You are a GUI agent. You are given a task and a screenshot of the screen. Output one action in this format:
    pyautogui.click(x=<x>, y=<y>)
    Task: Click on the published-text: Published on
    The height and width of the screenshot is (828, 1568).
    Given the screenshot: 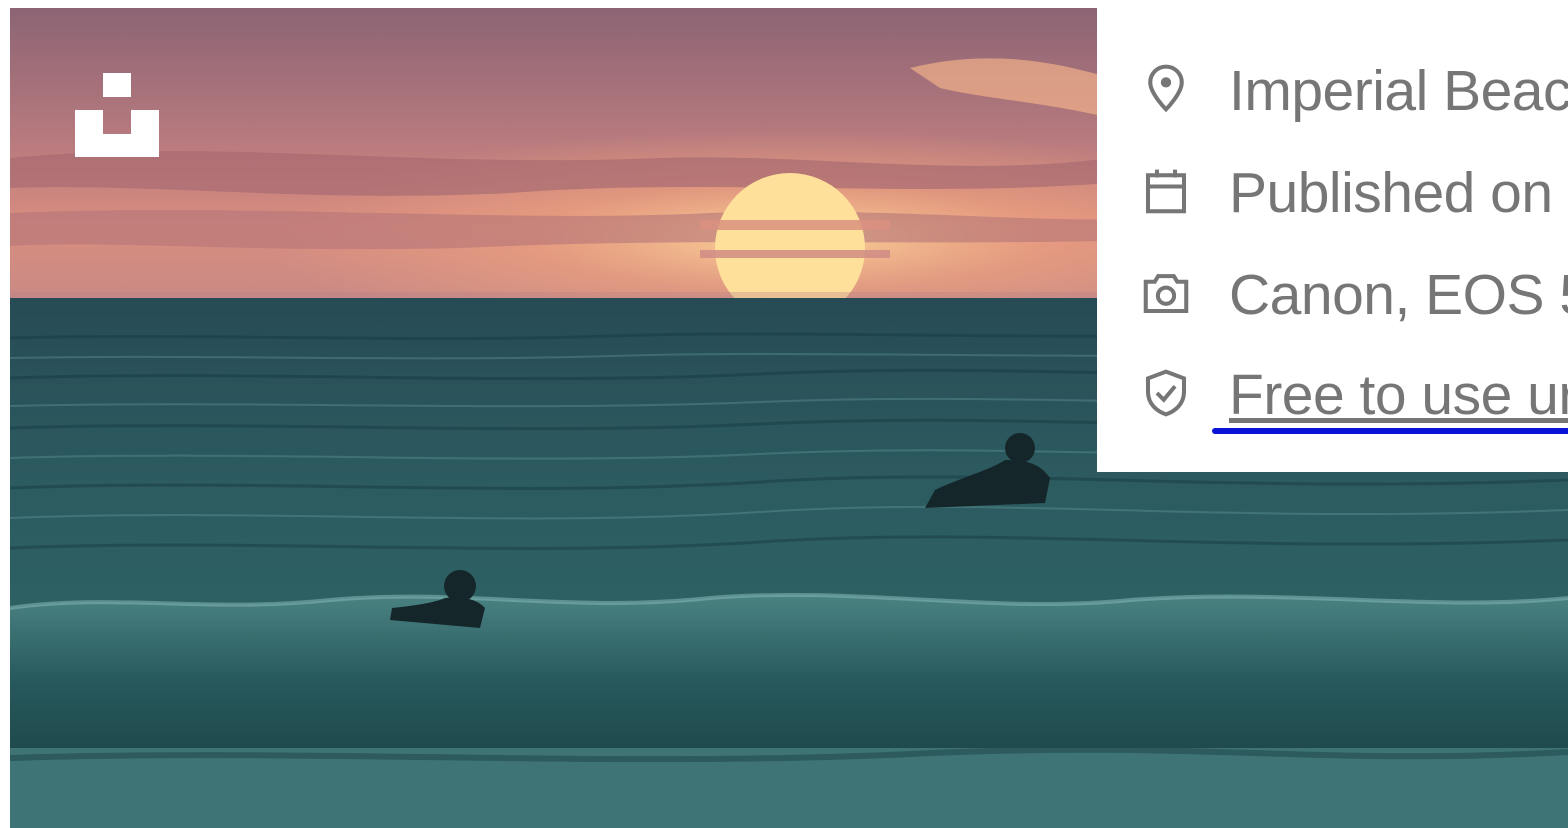 What is the action you would take?
    pyautogui.click(x=1391, y=193)
    